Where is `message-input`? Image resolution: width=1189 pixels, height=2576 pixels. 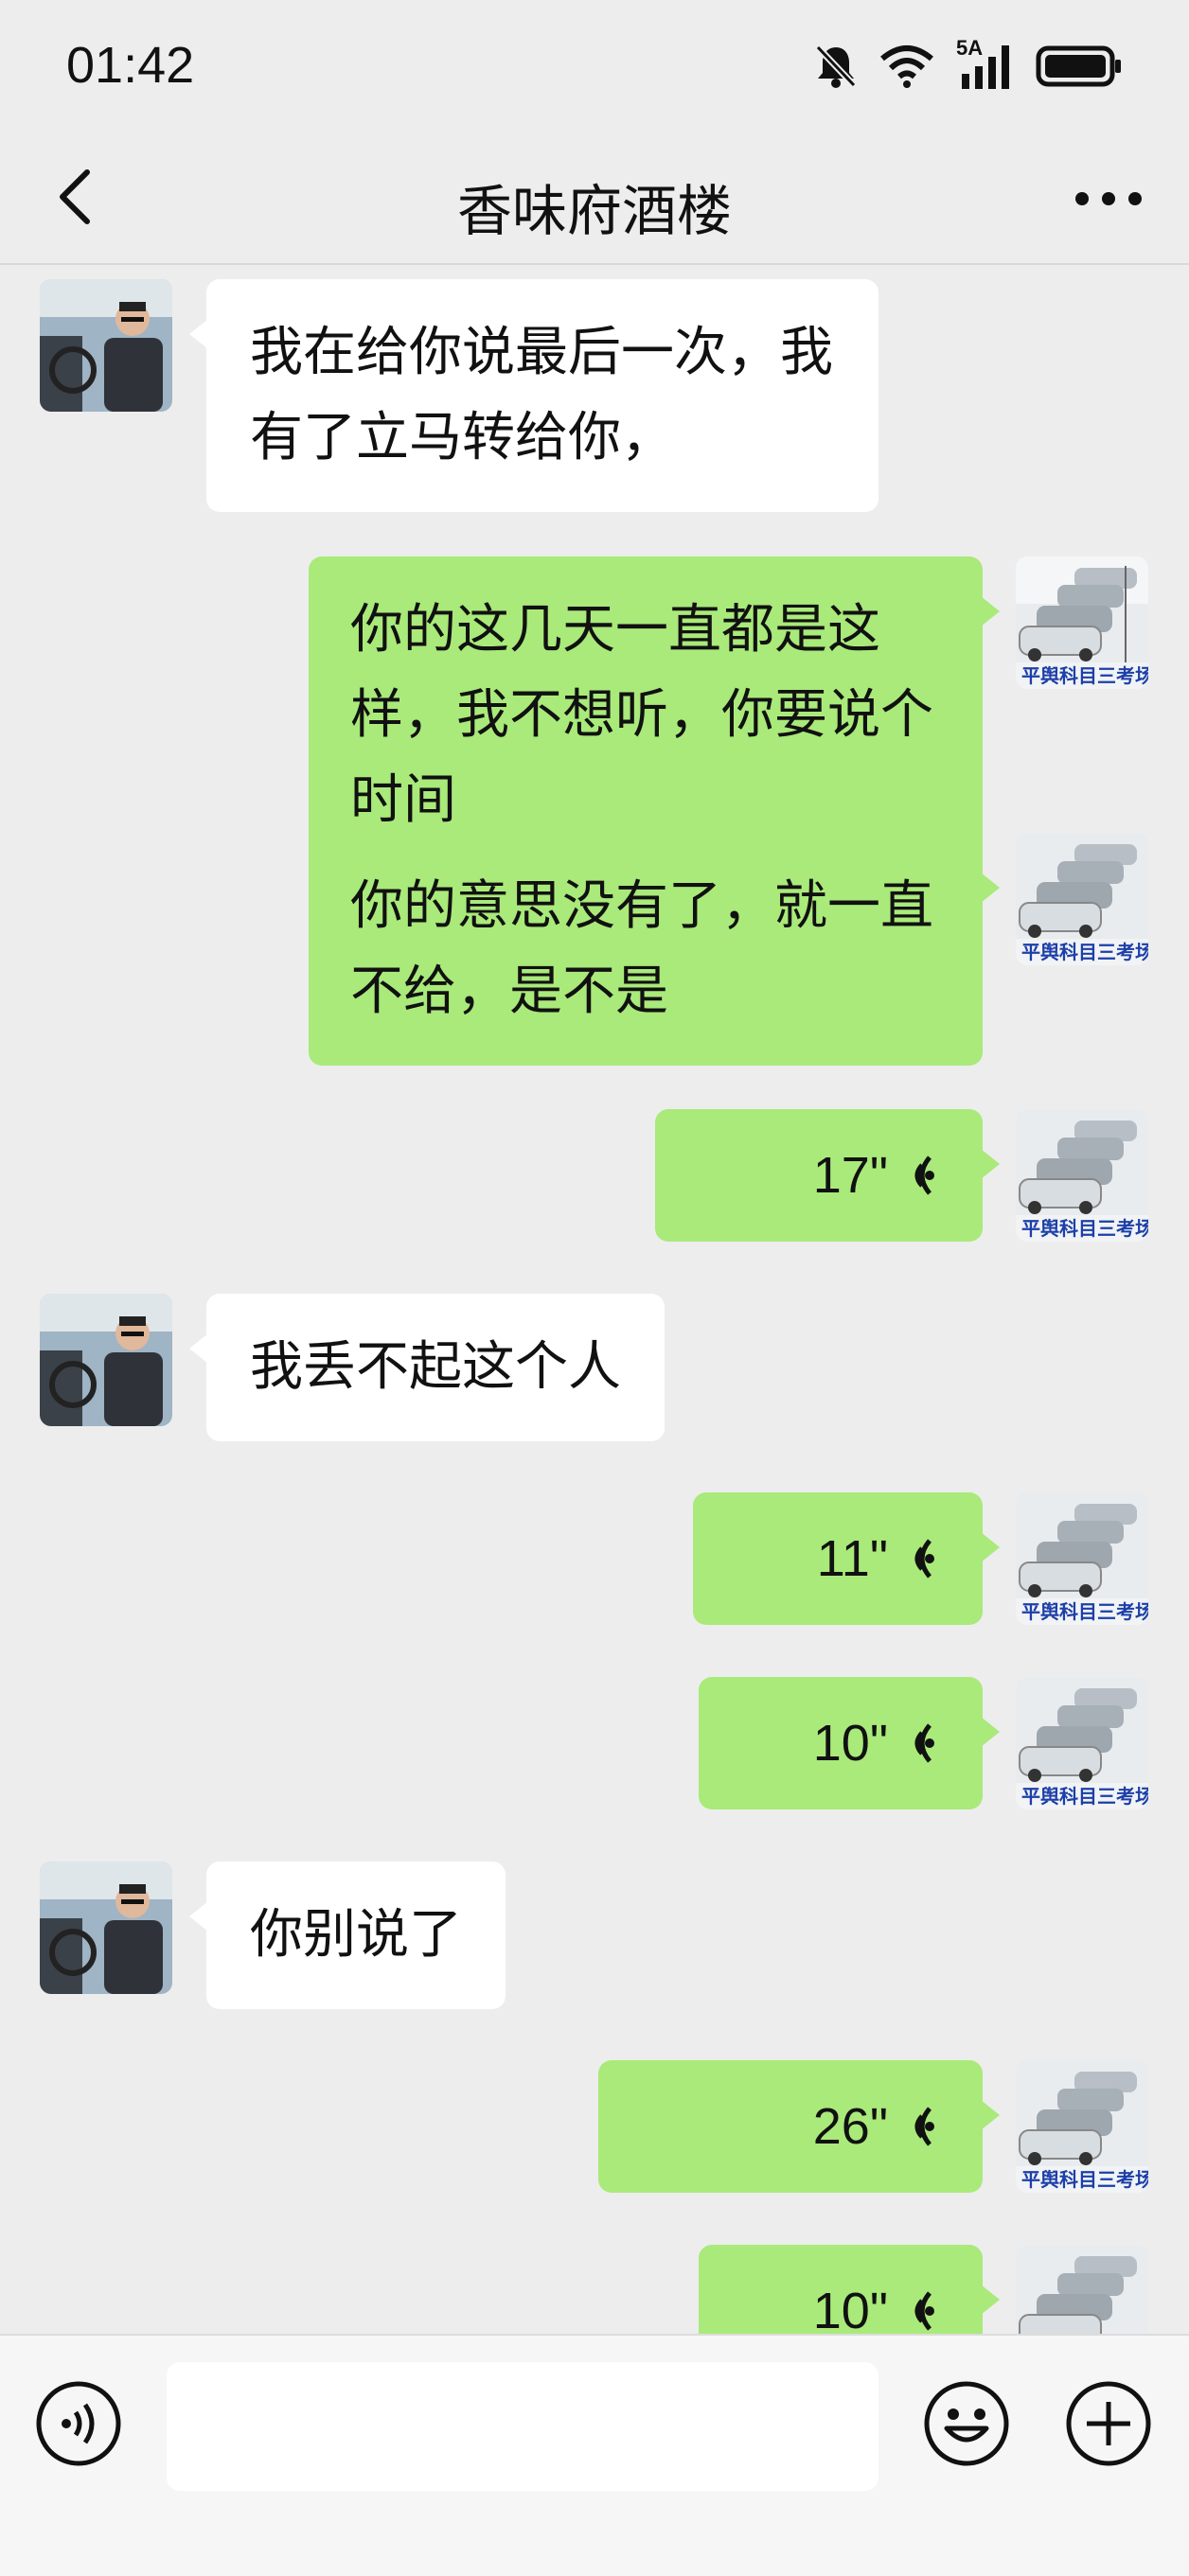
message-input is located at coordinates (522, 2426).